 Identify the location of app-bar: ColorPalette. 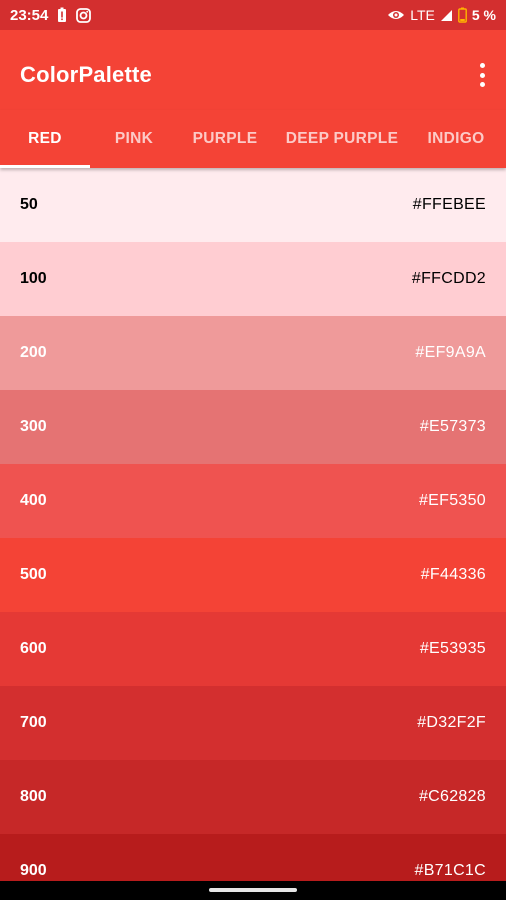
(253, 75).